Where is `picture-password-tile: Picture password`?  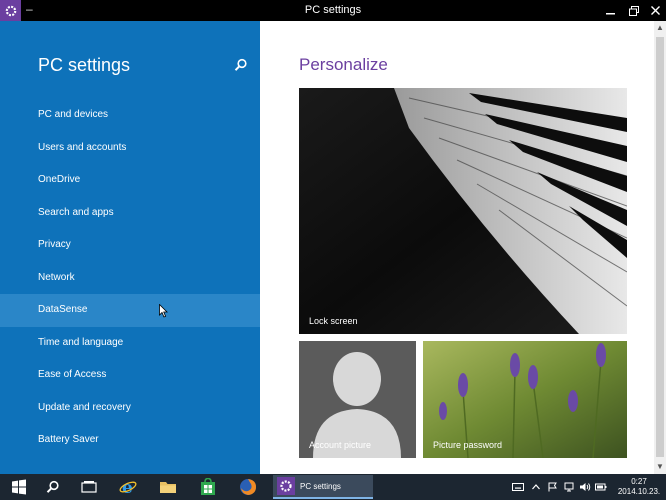
picture-password-tile: Picture password is located at coordinates (525, 399).